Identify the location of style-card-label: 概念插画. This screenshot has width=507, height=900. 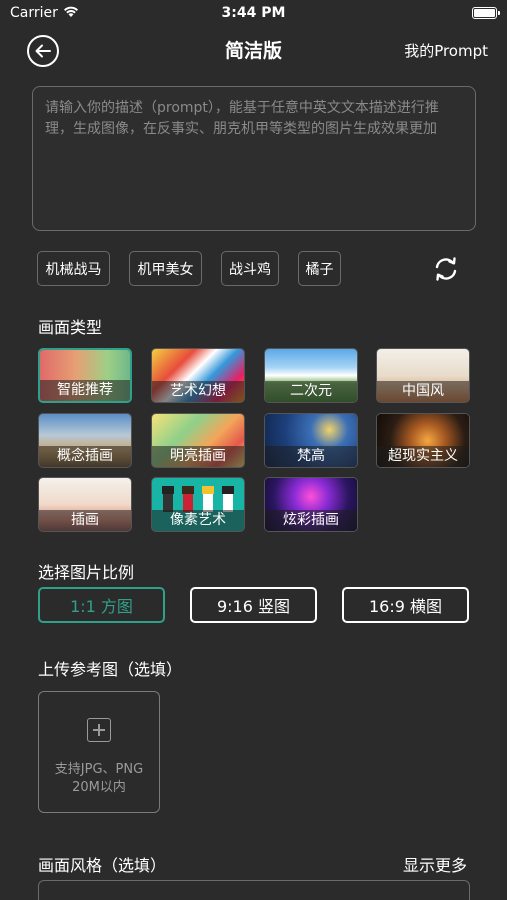
(85, 456).